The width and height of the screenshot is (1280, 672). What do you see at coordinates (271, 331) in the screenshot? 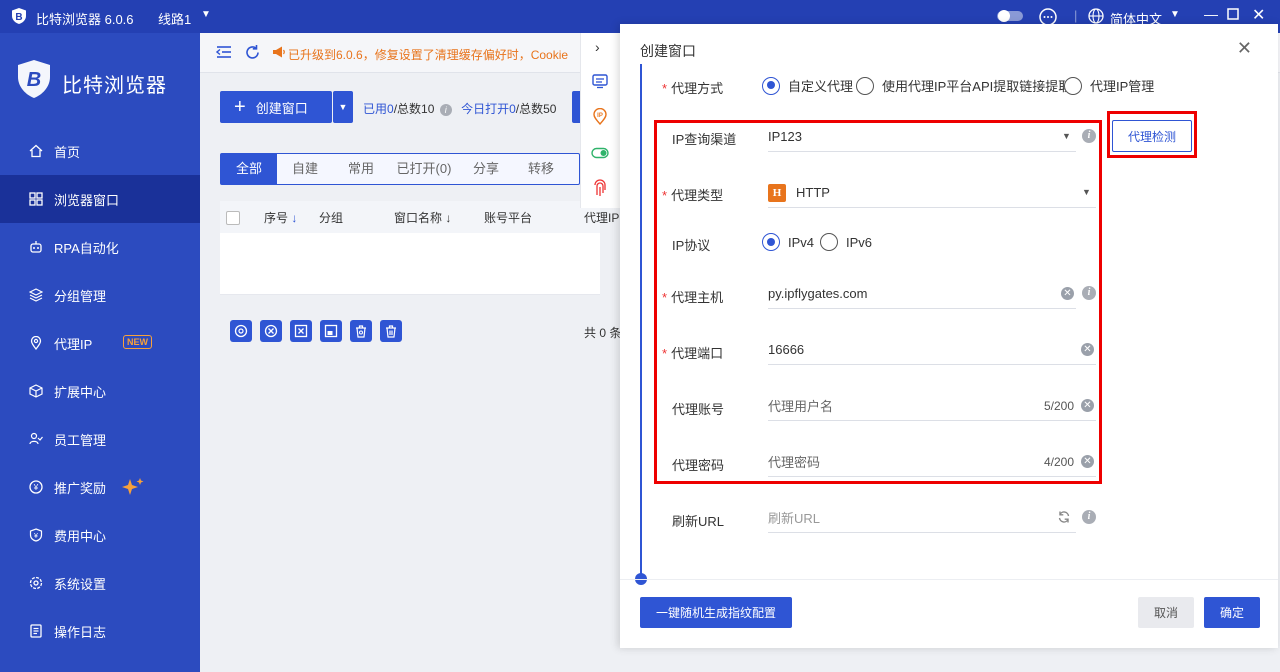
I see `close-all-icon` at bounding box center [271, 331].